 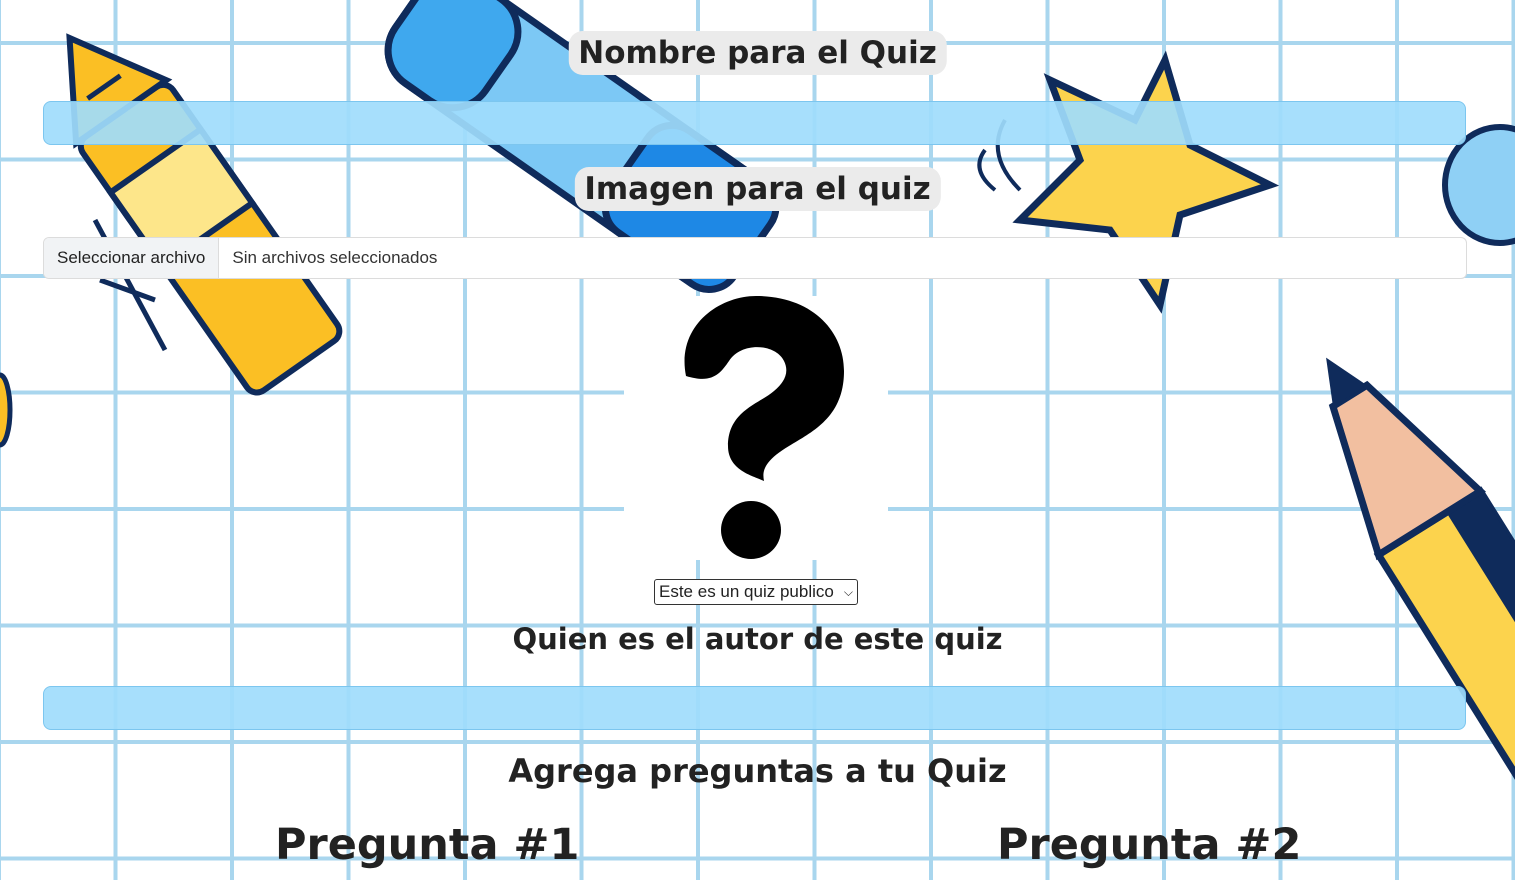 What do you see at coordinates (335, 257) in the screenshot?
I see `file-status-text: Sin archivos seleccionados` at bounding box center [335, 257].